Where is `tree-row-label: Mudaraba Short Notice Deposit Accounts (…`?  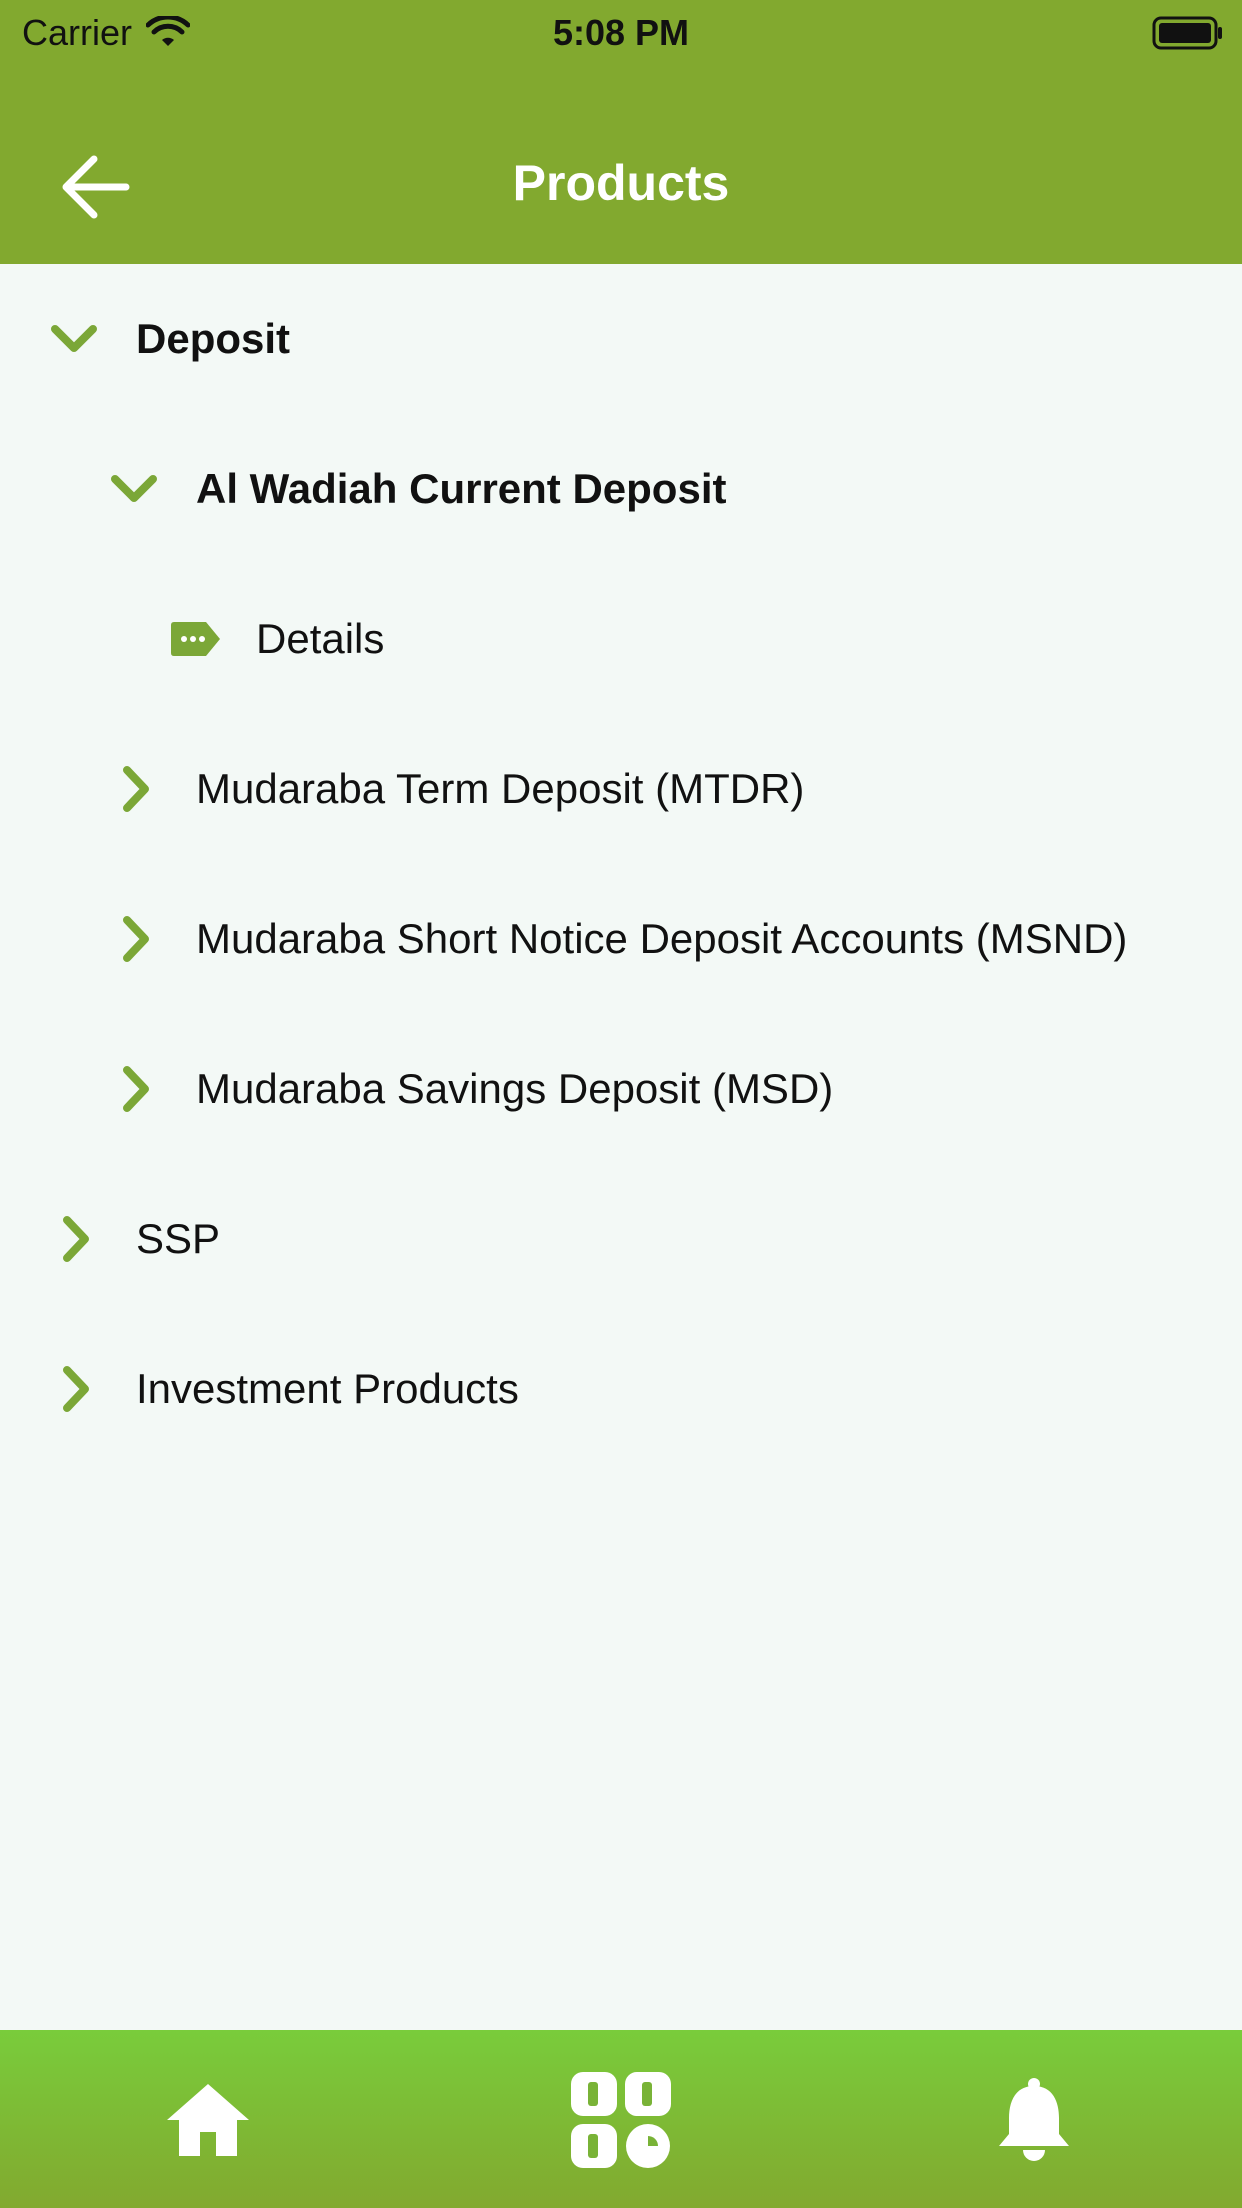 tree-row-label: Mudaraba Short Notice Deposit Accounts (… is located at coordinates (662, 938).